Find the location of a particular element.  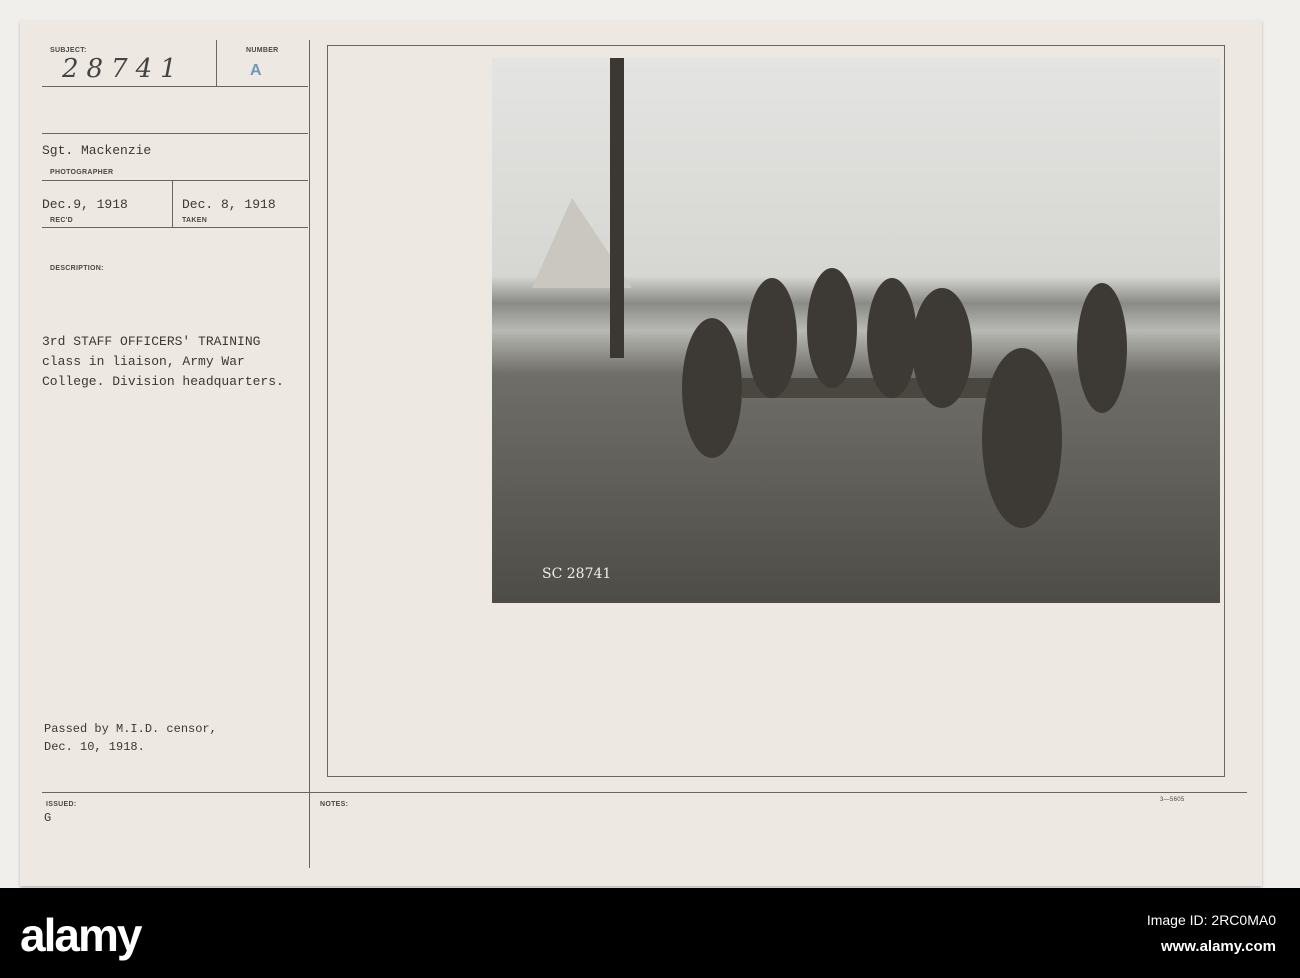

photographer-name: Sgt. Mackenzie is located at coordinates (97, 150).